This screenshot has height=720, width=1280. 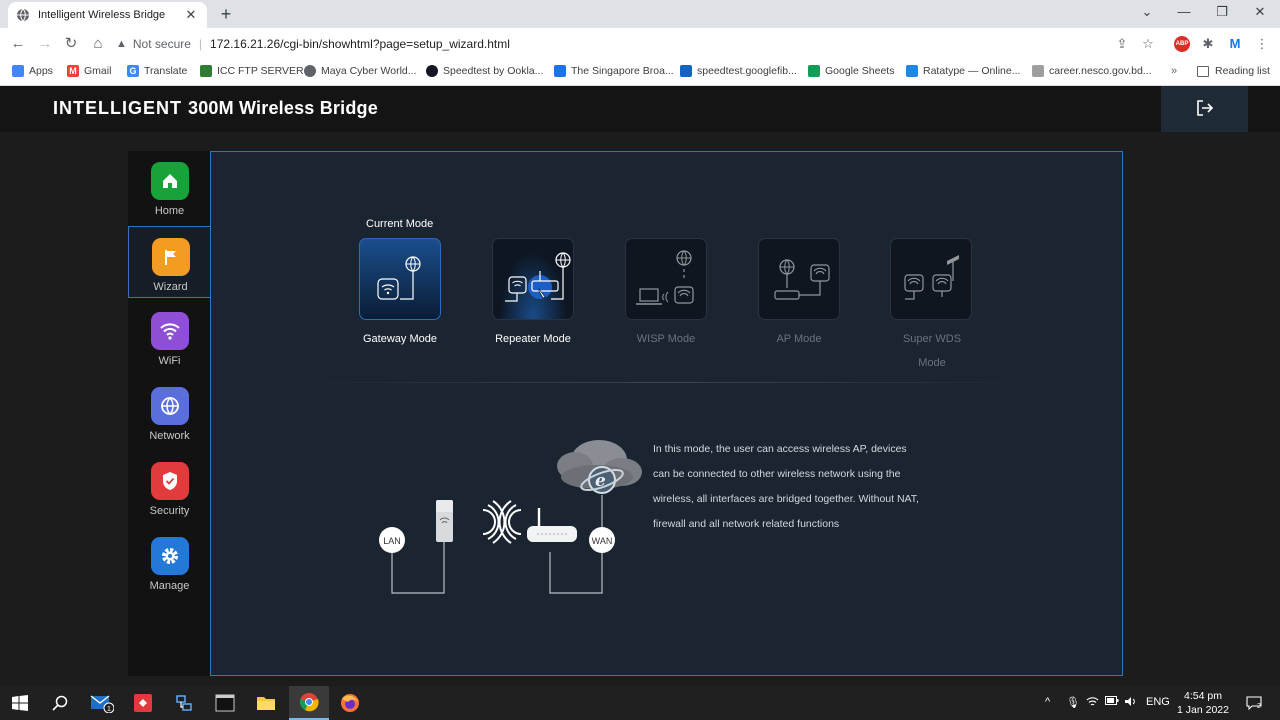 I want to click on firefox-icon, so click(x=350, y=703).